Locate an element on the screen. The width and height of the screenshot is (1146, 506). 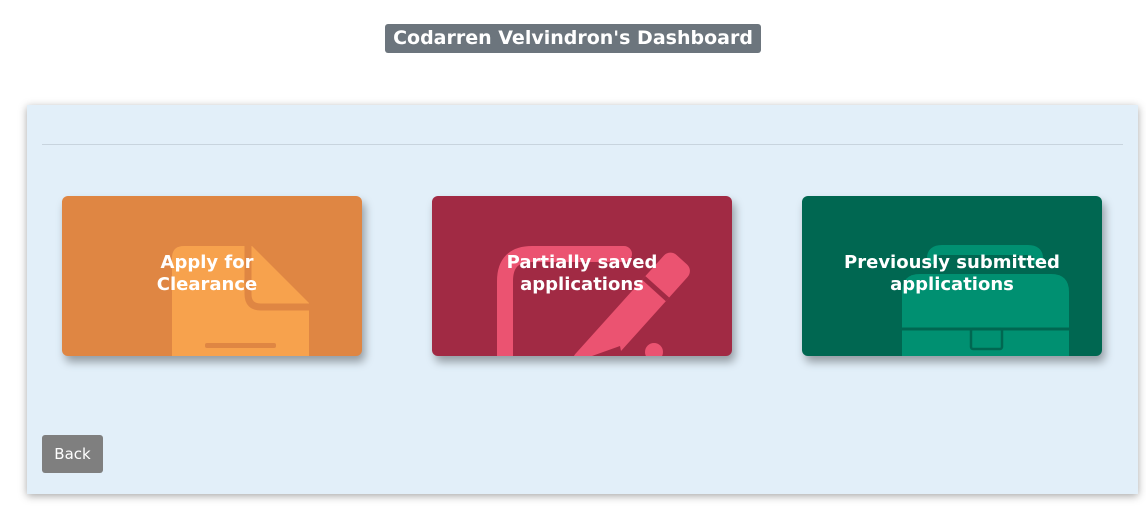
divider is located at coordinates (582, 144).